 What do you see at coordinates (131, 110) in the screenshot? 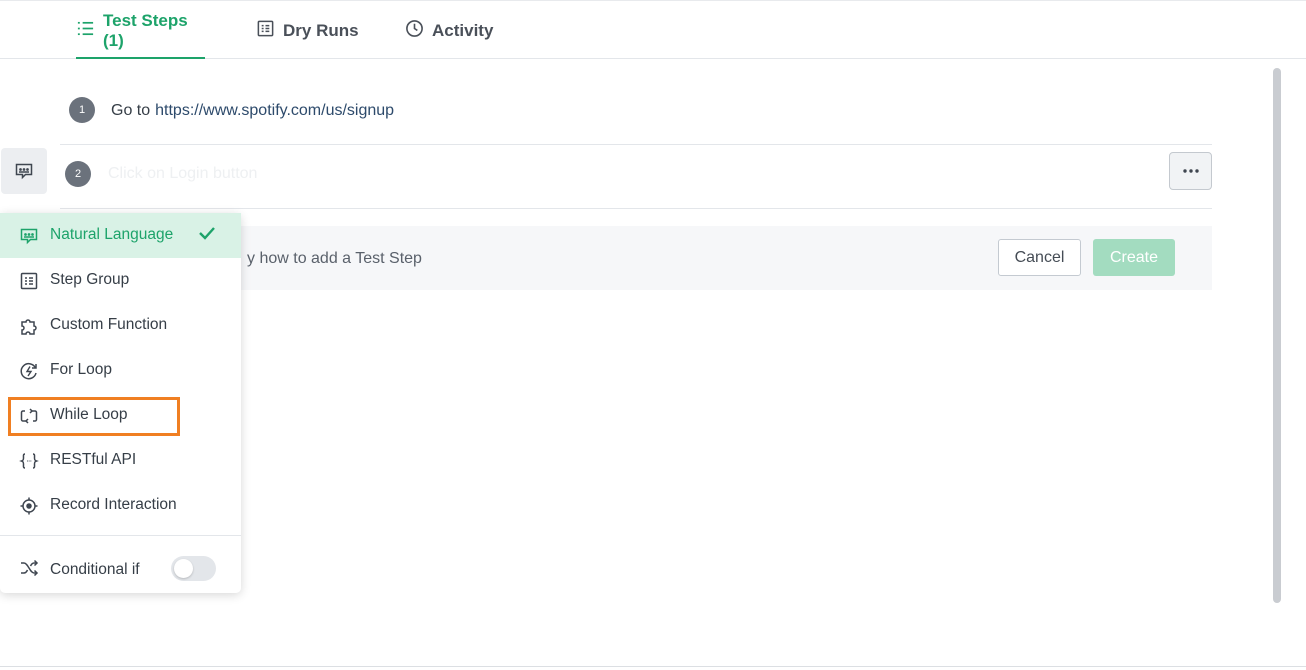
I see `step-action: Go to` at bounding box center [131, 110].